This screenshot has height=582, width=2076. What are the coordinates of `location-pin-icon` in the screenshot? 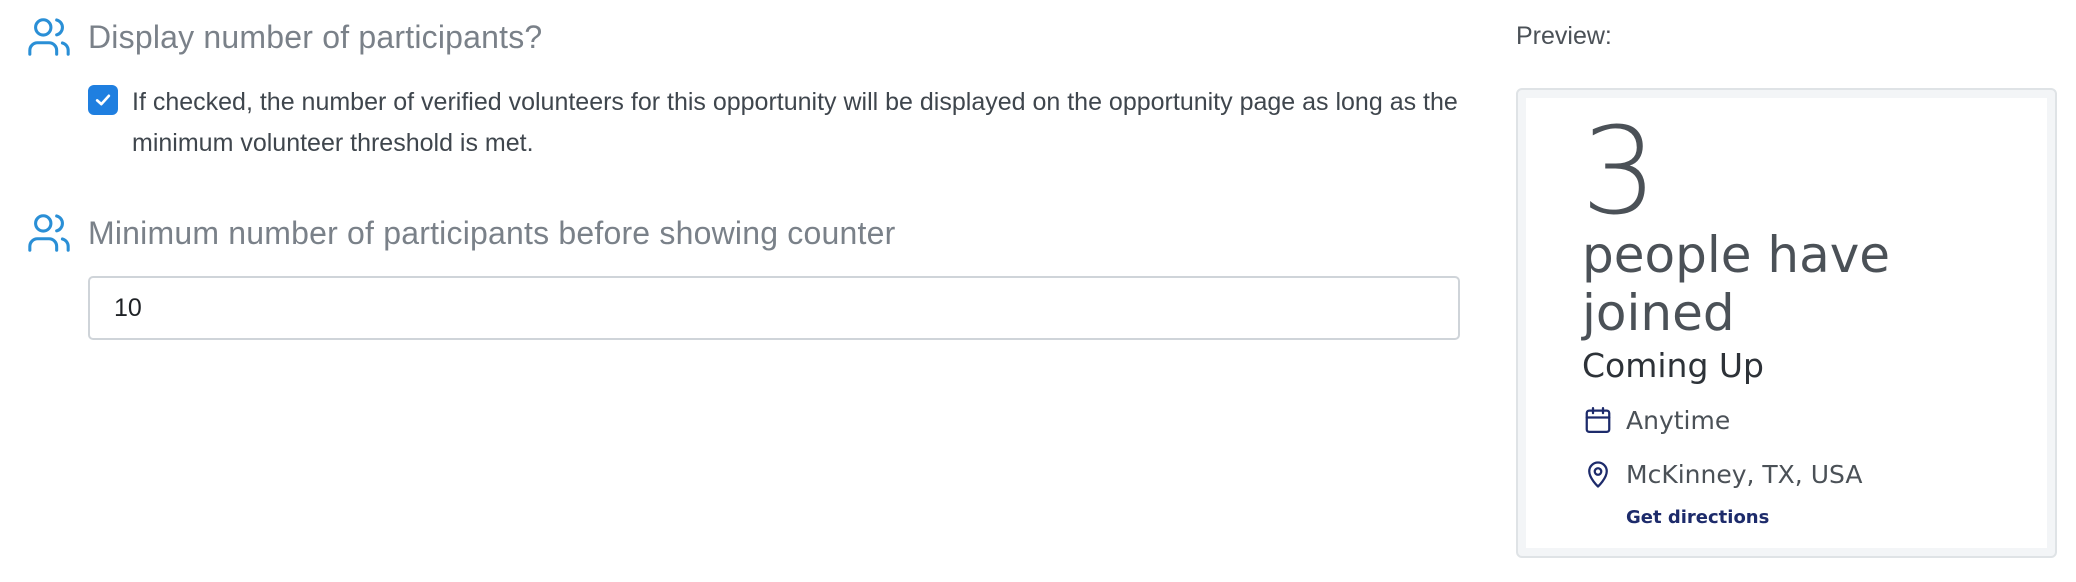 It's located at (1598, 474).